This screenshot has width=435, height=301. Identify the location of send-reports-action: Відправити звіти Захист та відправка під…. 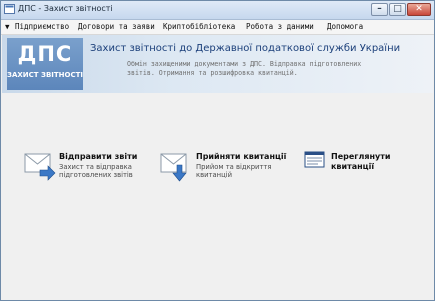
(89, 169).